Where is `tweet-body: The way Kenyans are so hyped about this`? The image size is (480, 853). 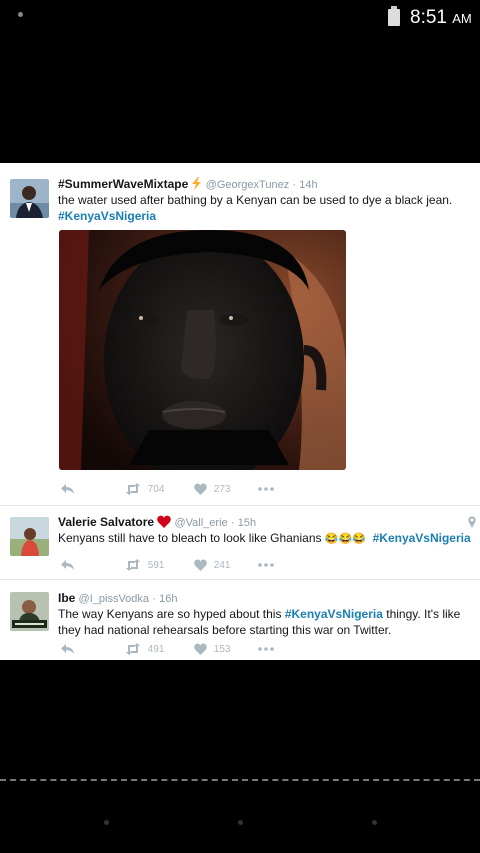
tweet-body: The way Kenyans are so hyped about this is located at coordinates (170, 614).